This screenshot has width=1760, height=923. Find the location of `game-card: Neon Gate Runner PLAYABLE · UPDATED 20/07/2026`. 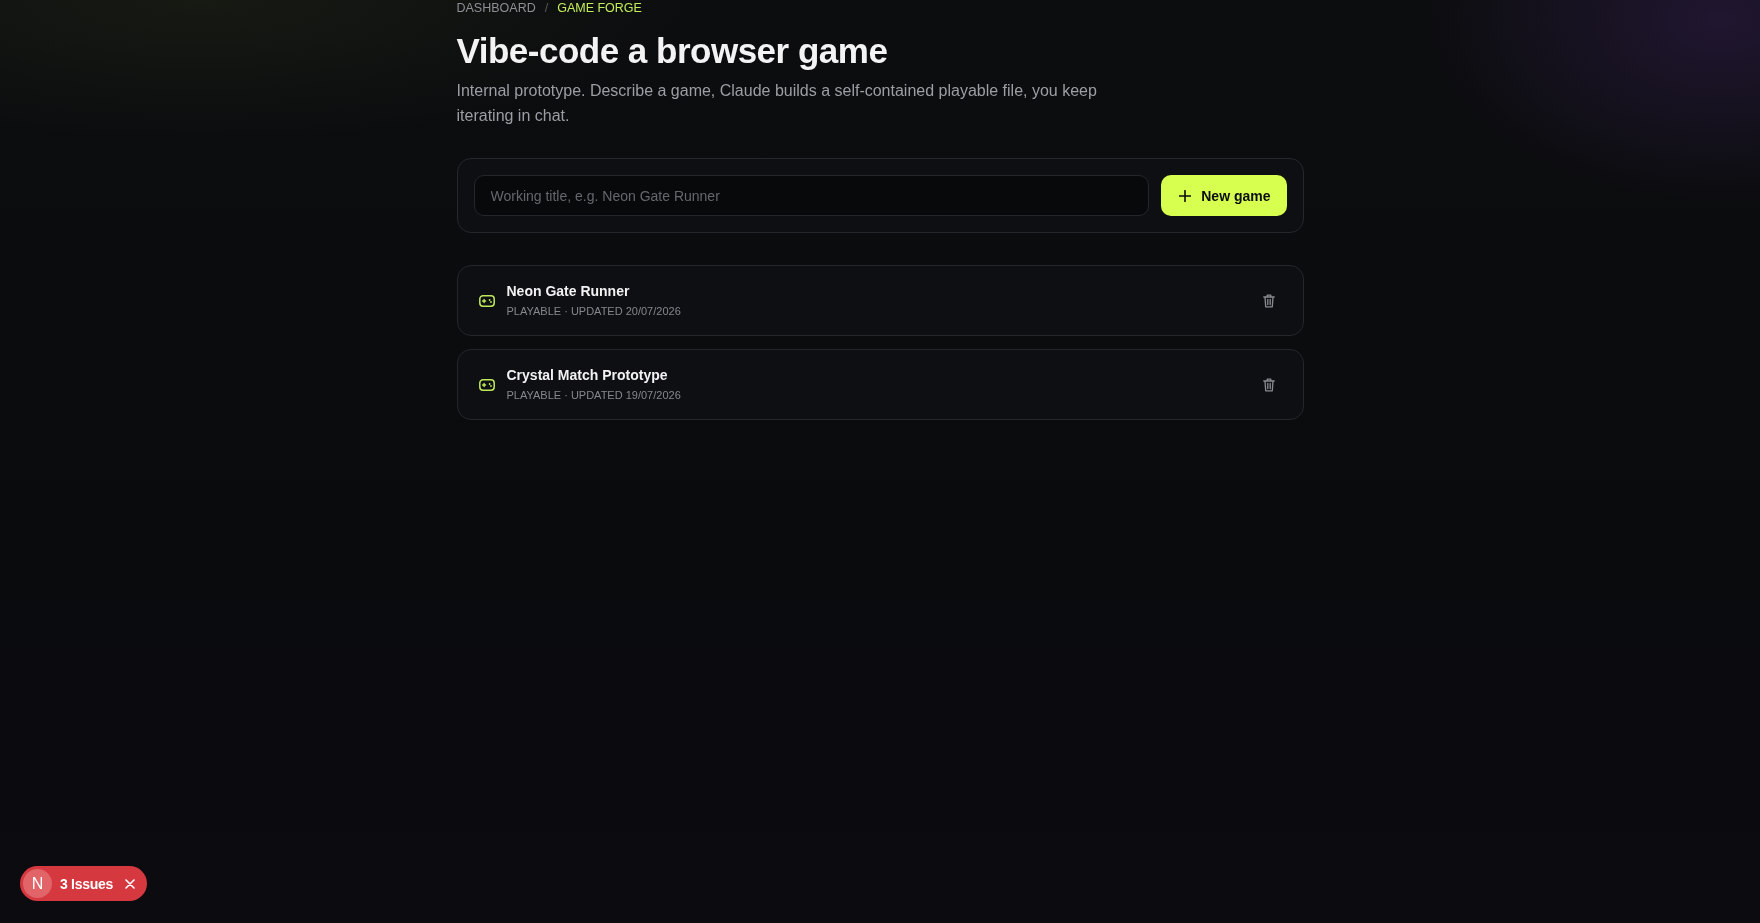

game-card: Neon Gate Runner PLAYABLE · UPDATED 20/07/2026 is located at coordinates (880, 300).